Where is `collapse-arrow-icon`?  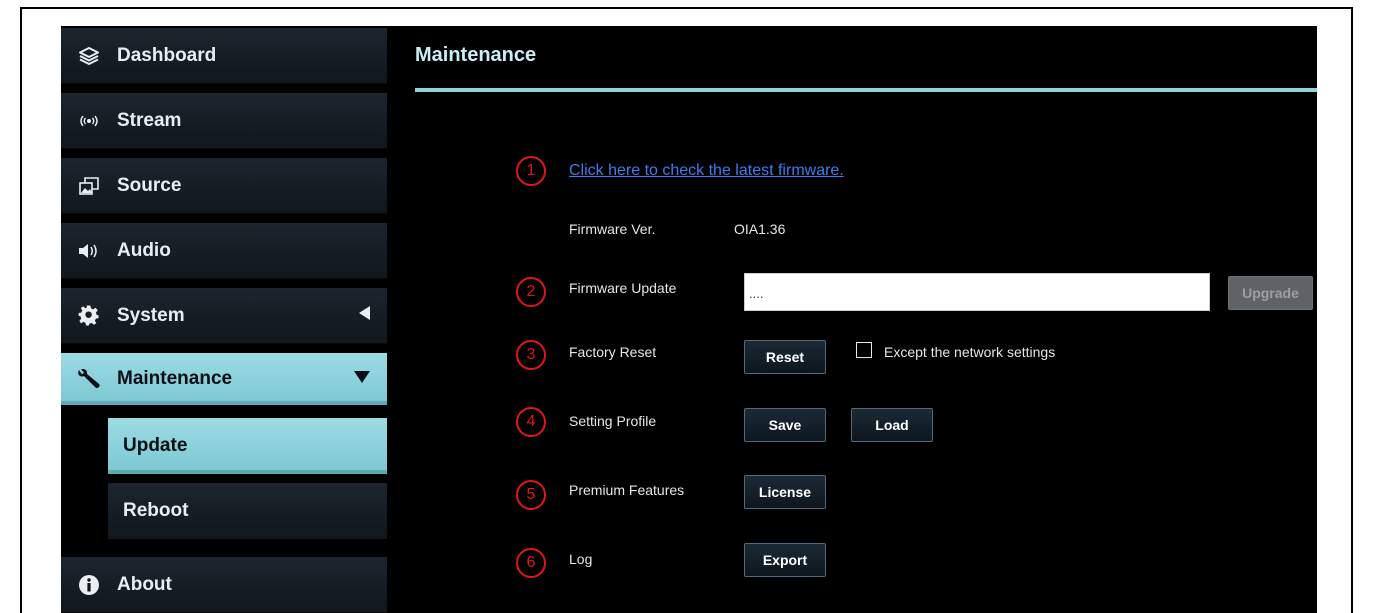 collapse-arrow-icon is located at coordinates (364, 316).